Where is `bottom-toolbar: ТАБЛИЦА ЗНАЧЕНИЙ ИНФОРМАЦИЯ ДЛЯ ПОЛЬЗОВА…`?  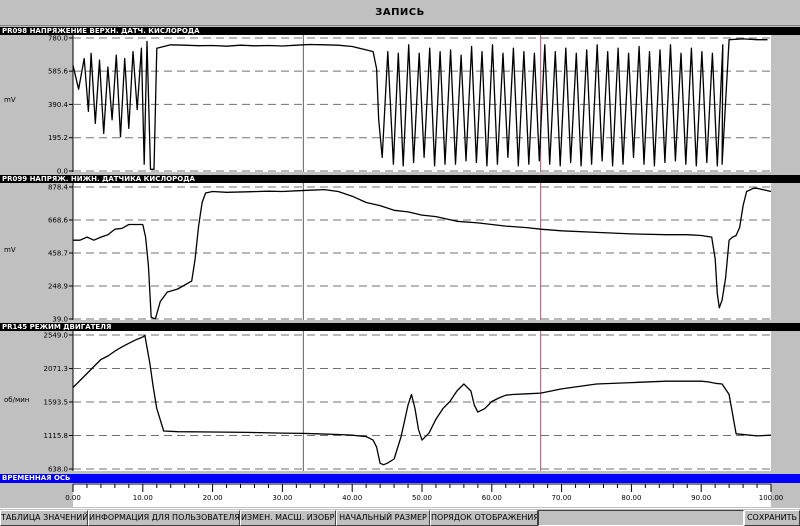
bottom-toolbar: ТАБЛИЦА ЗНАЧЕНИЙ ИНФОРМАЦИЯ ДЛЯ ПОЛЬЗОВА… is located at coordinates (400, 517).